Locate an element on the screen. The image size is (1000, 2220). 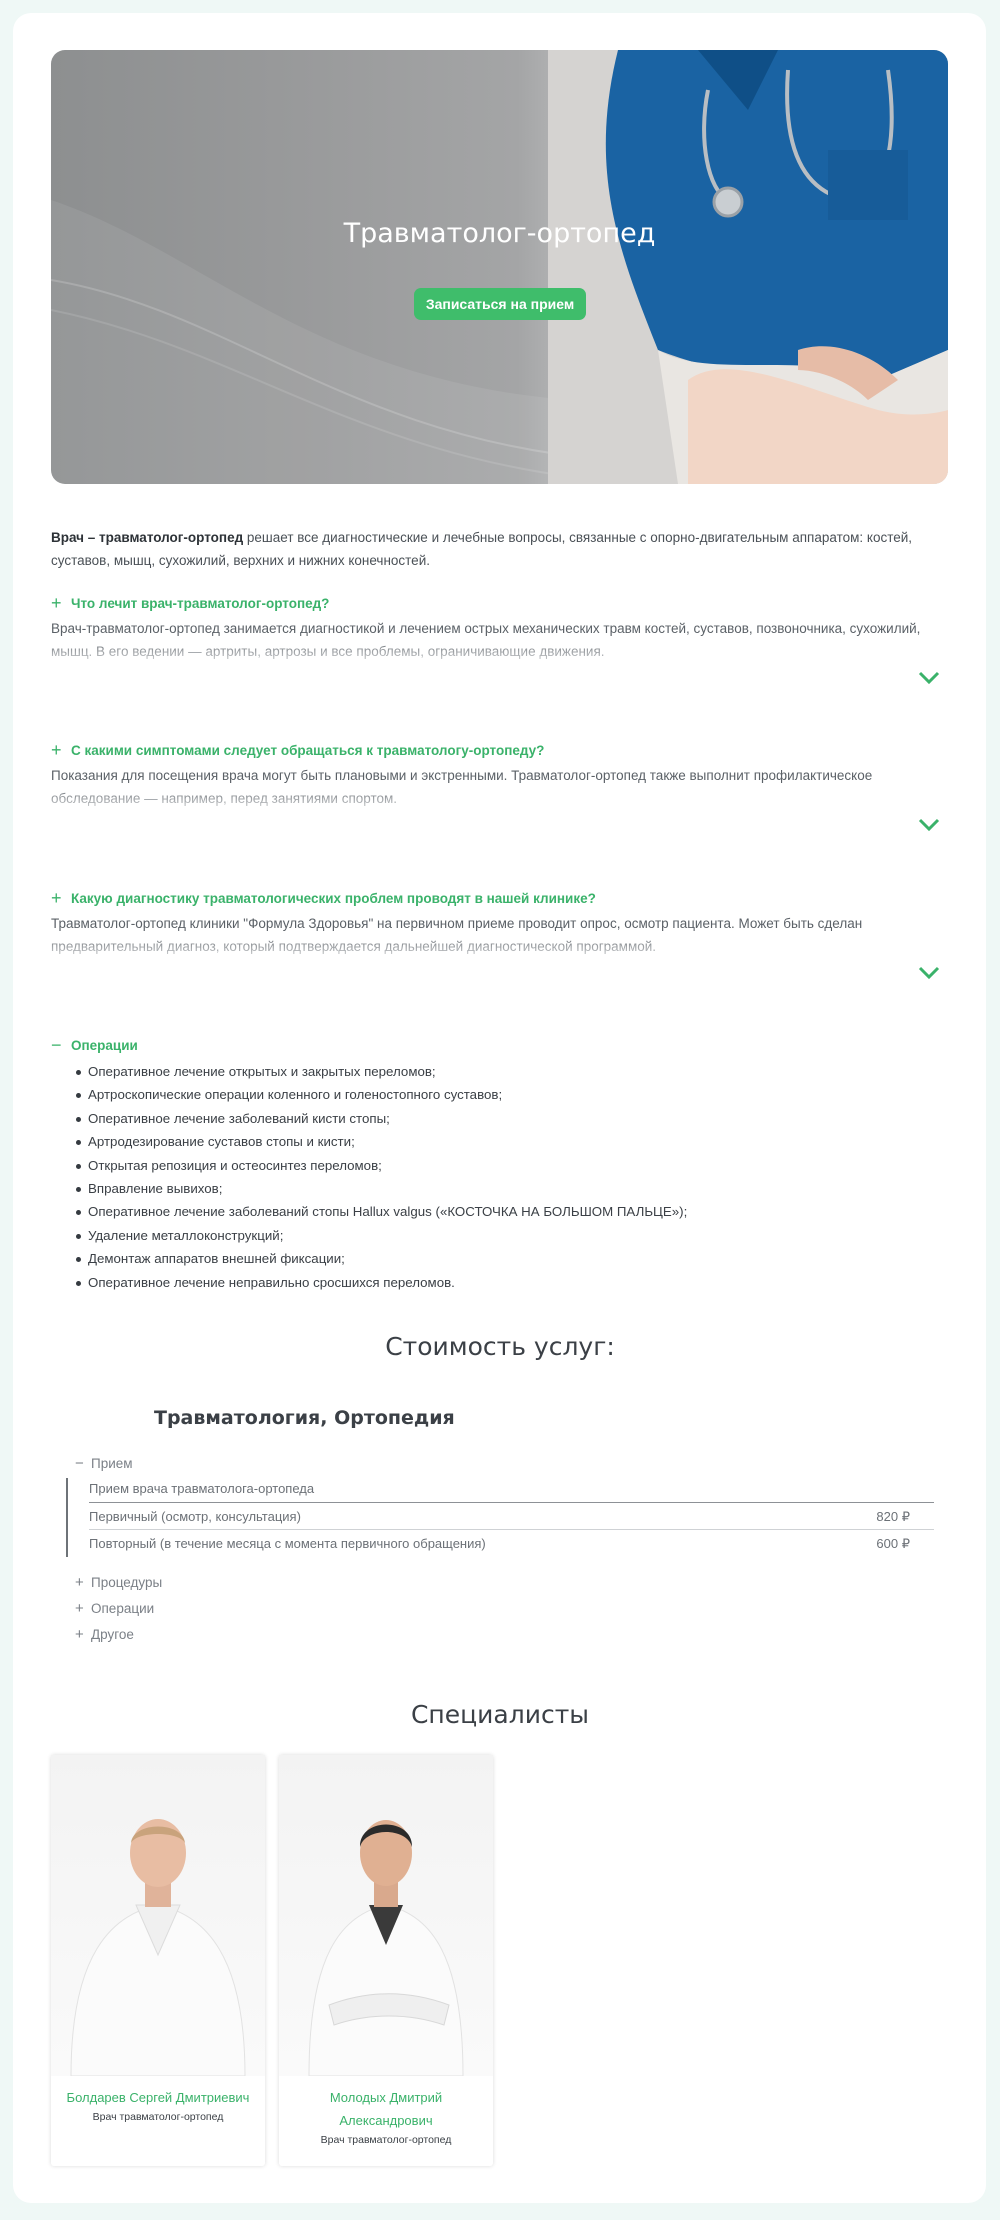
category-toggle-procedures: + Процедуры is located at coordinates (504, 1582).